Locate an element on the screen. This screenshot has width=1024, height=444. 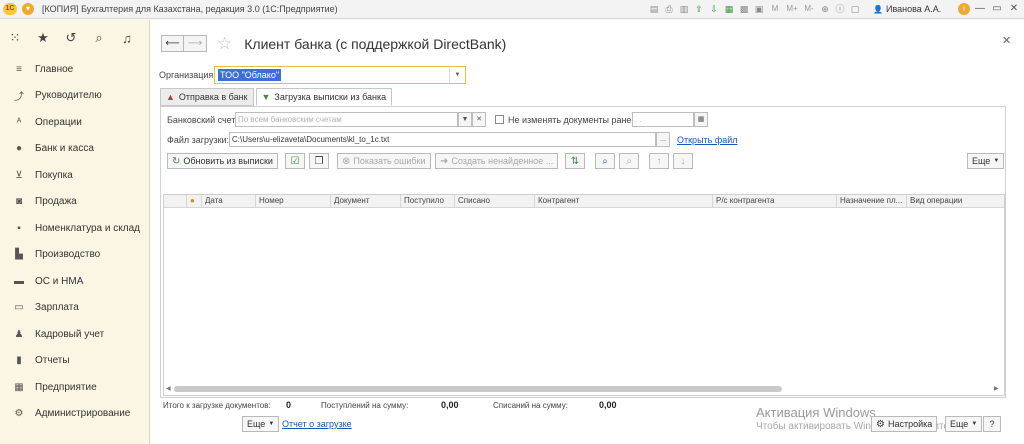
calculator-icon: ▣ is located at coordinates (759, 9).